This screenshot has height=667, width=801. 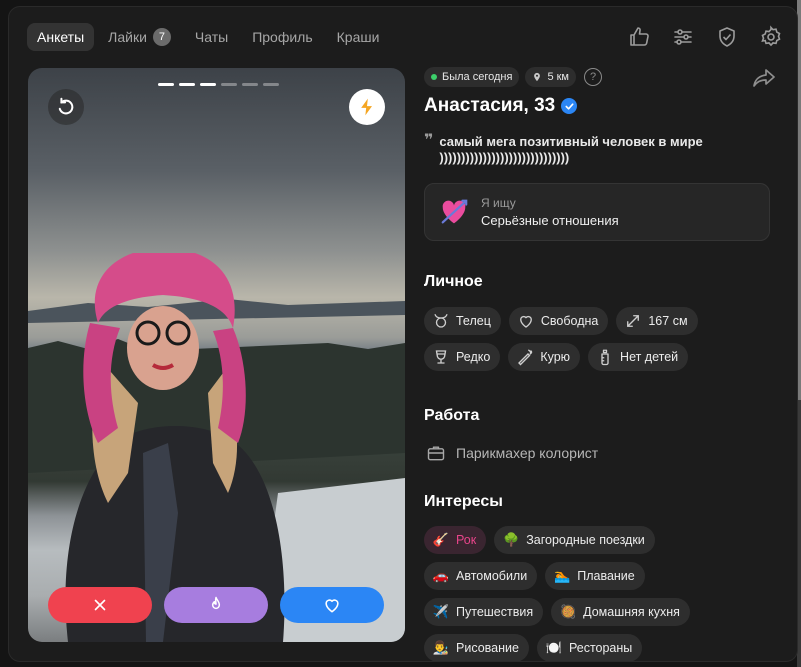 I want to click on chip-label: Загородные поездки, so click(x=585, y=540).